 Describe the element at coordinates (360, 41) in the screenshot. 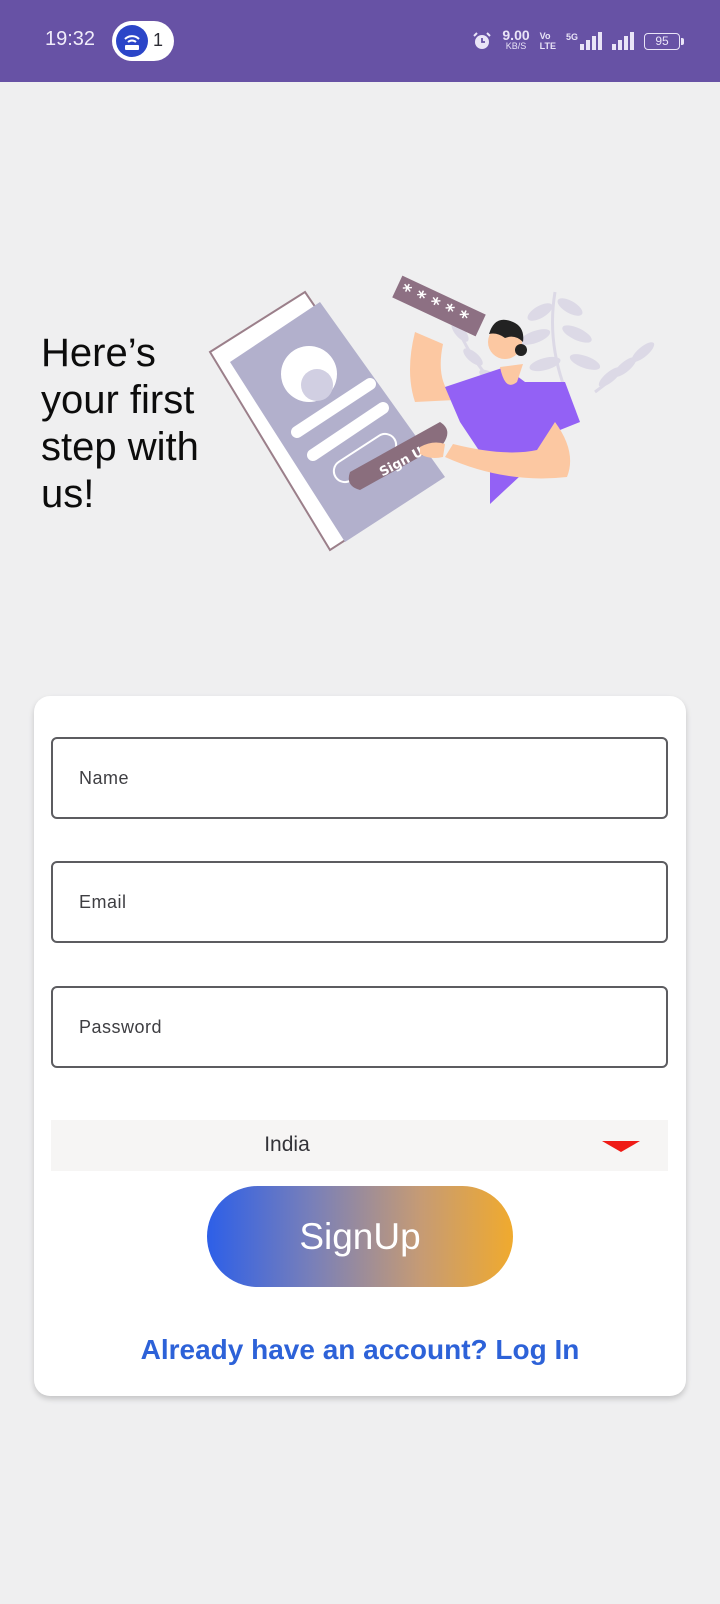

I see `status-bar: 19:32 1 9.00 KB/S Vo LTE 5G 95` at that location.